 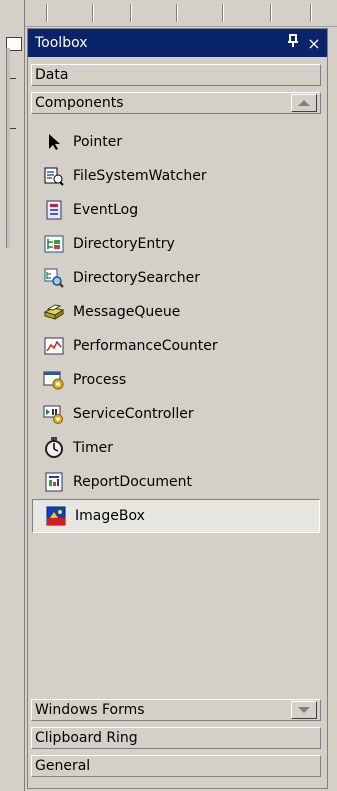 I want to click on scroll-up-button, so click(x=304, y=103).